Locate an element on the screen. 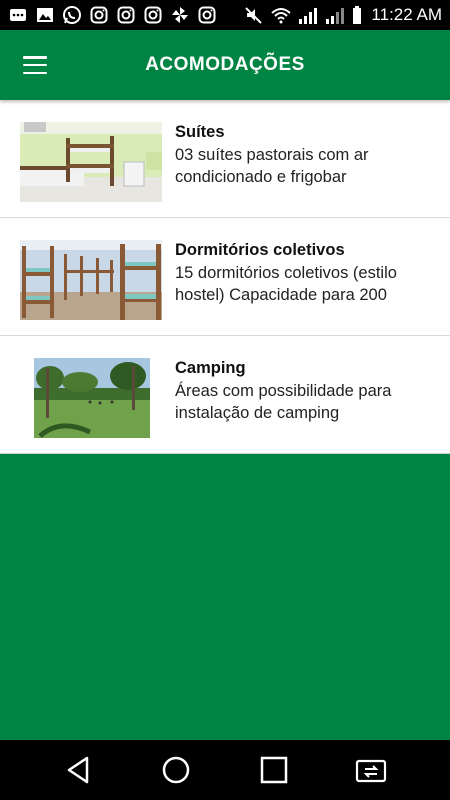 The image size is (450, 800). recents-icon is located at coordinates (273, 770).